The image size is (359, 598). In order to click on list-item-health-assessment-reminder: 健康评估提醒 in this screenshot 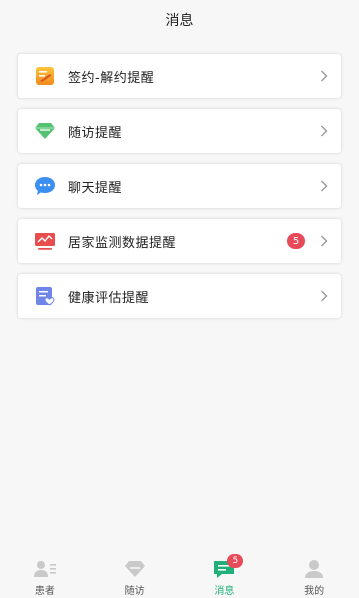, I will do `click(179, 296)`.